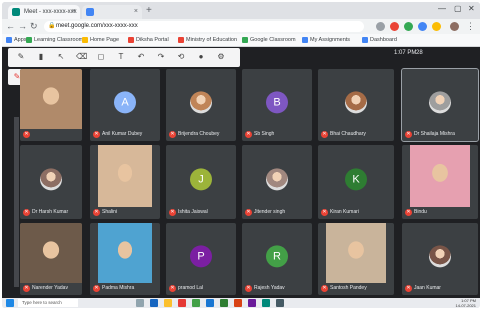 This screenshot has width=483, height=313. Describe the element at coordinates (224, 303) in the screenshot. I see `excel-icon` at that location.